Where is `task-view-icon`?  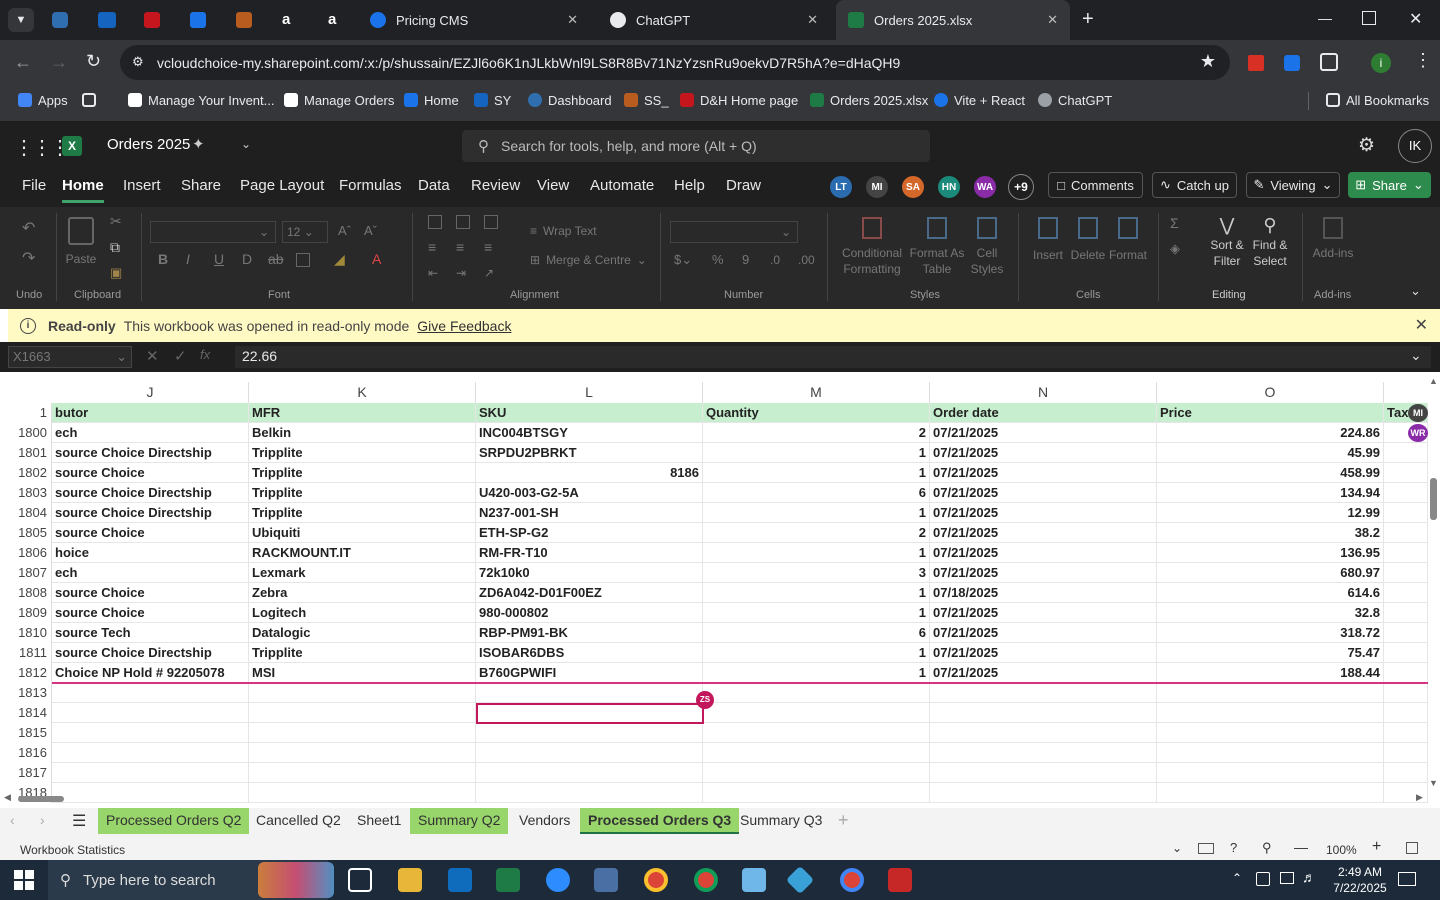
task-view-icon is located at coordinates (360, 880).